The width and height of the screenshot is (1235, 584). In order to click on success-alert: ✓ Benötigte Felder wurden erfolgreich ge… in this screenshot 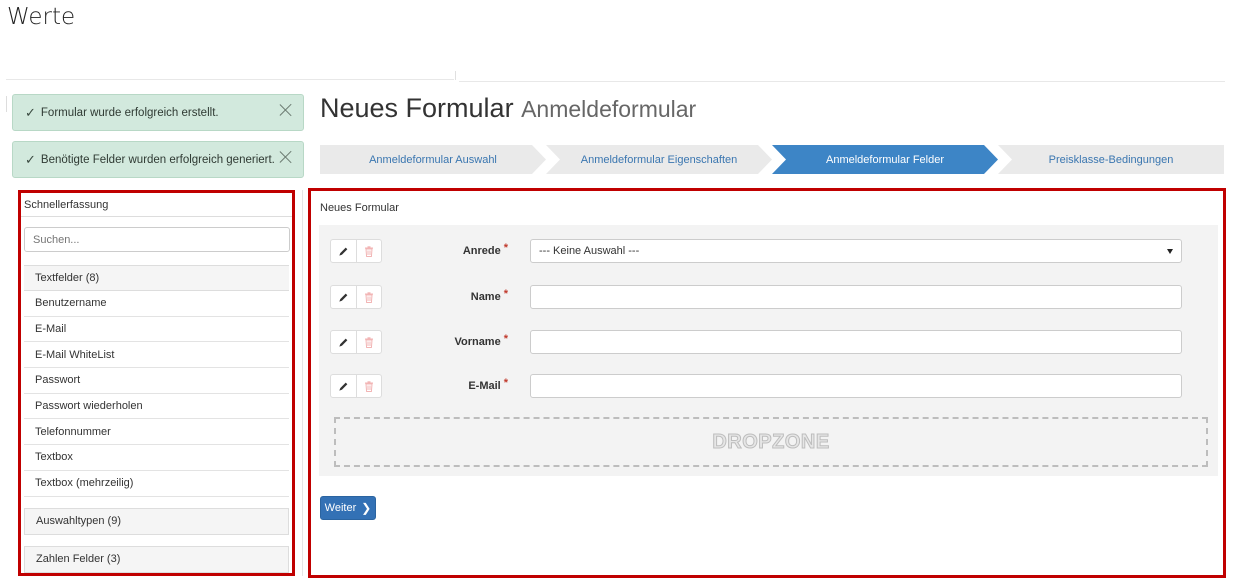, I will do `click(158, 159)`.